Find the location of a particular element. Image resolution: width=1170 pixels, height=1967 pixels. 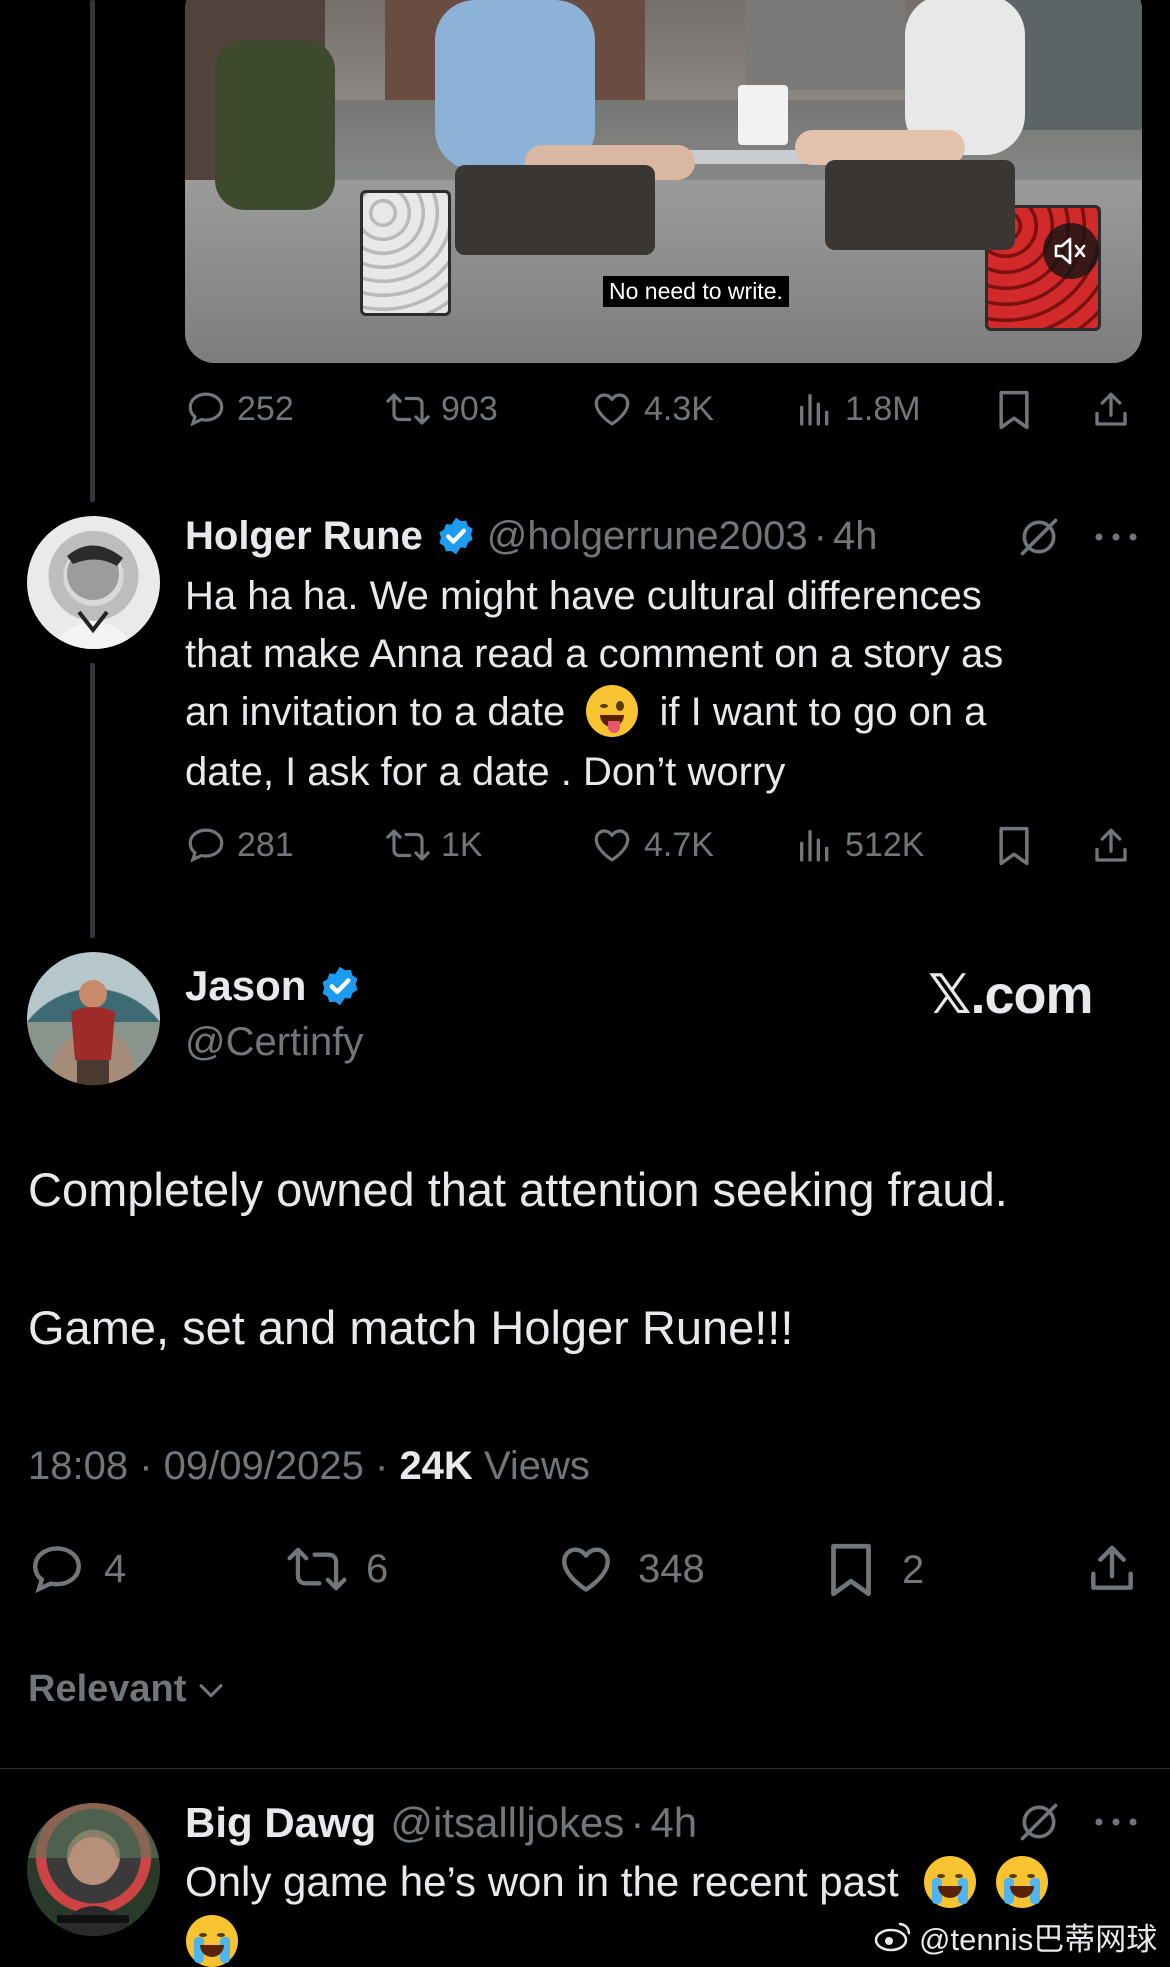

views-label: Views is located at coordinates (536, 1466).